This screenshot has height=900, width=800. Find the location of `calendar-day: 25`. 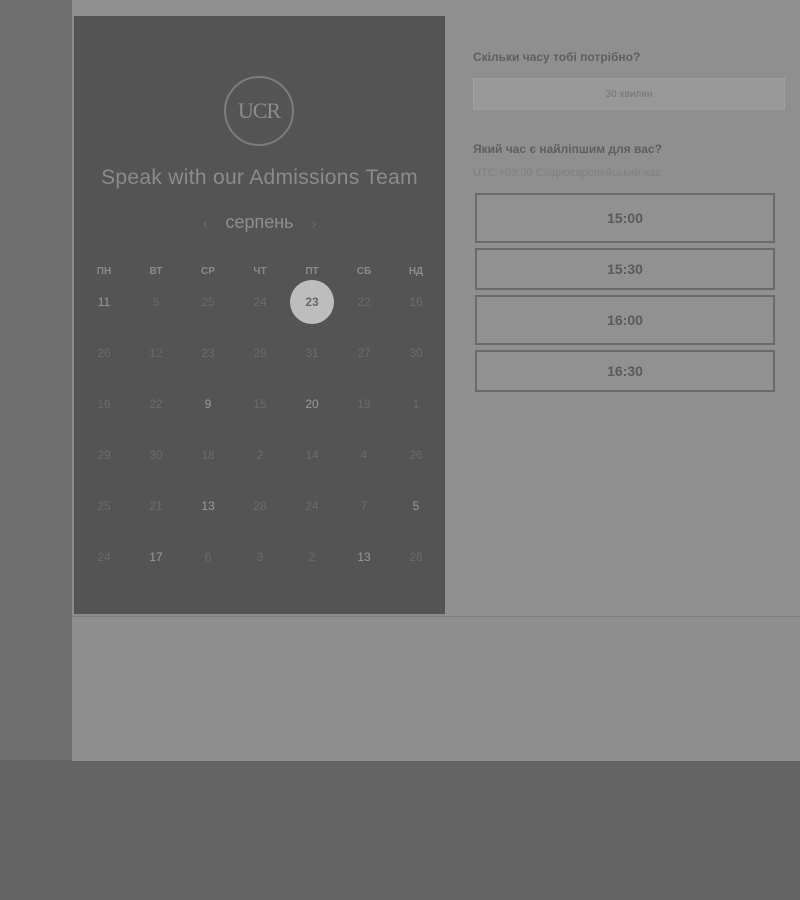

calendar-day: 25 is located at coordinates (104, 521).